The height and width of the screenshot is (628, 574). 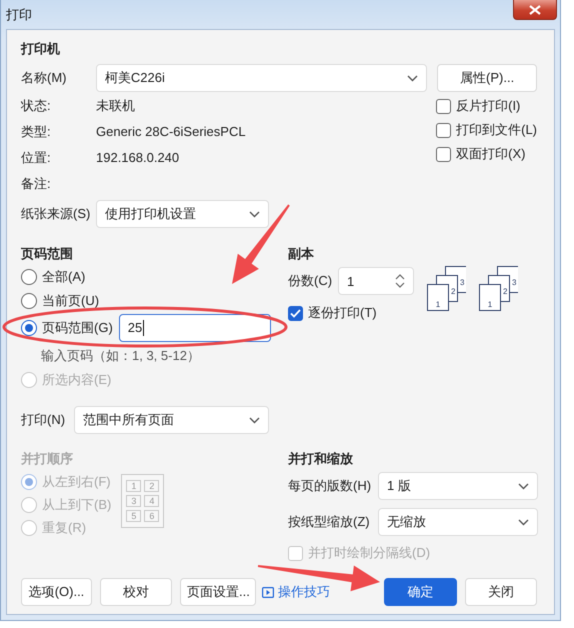 I want to click on radio-label: 全部(A), so click(x=64, y=277).